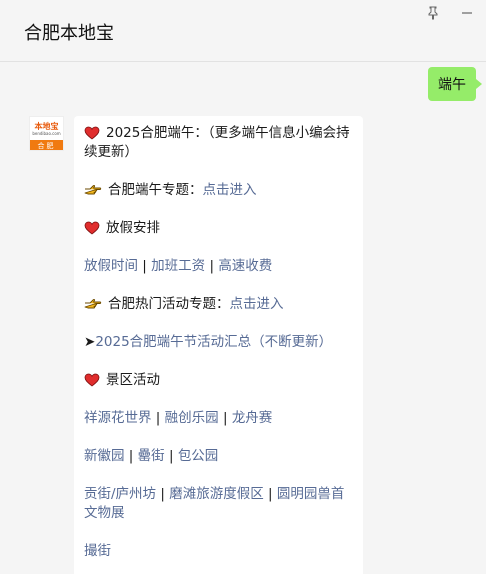  I want to click on scenic-heading: 景区活动, so click(133, 380).